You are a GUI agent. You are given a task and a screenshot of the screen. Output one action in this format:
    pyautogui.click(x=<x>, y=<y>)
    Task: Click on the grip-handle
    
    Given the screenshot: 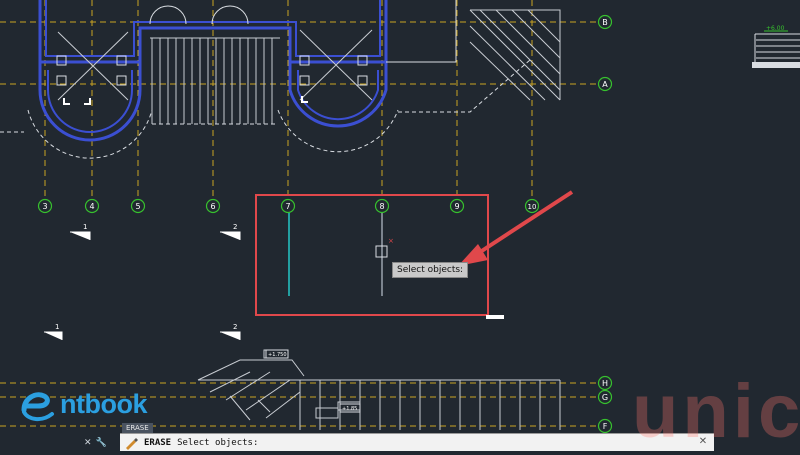 What is the action you would take?
    pyautogui.click(x=495, y=317)
    